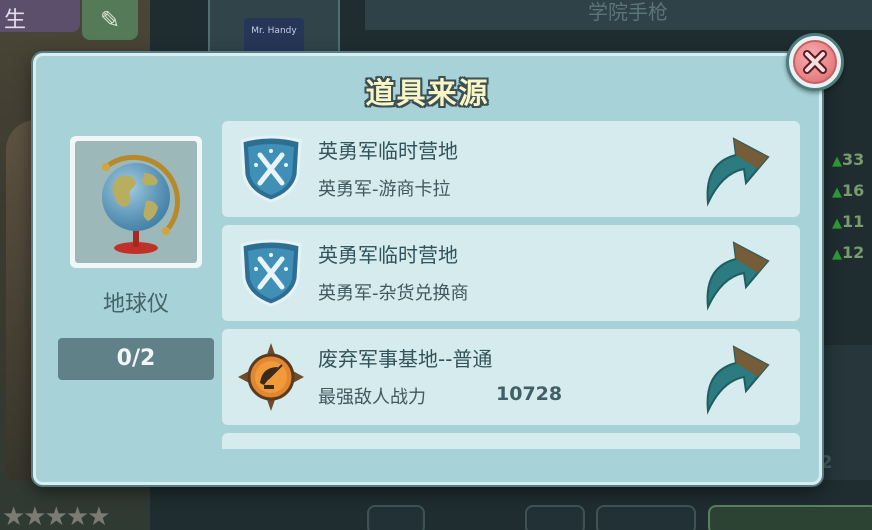 This screenshot has height=530, width=872. I want to click on background-stat: ▲12, so click(848, 252).